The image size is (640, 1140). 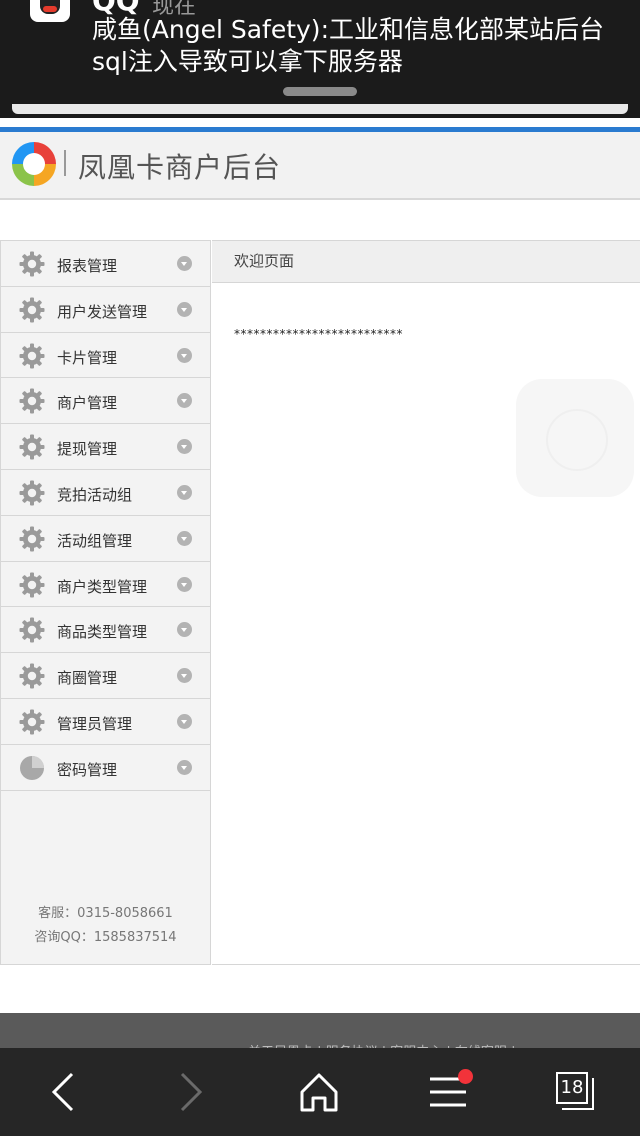 I want to click on sidebar-item-3: 卡片管理, so click(x=105, y=355).